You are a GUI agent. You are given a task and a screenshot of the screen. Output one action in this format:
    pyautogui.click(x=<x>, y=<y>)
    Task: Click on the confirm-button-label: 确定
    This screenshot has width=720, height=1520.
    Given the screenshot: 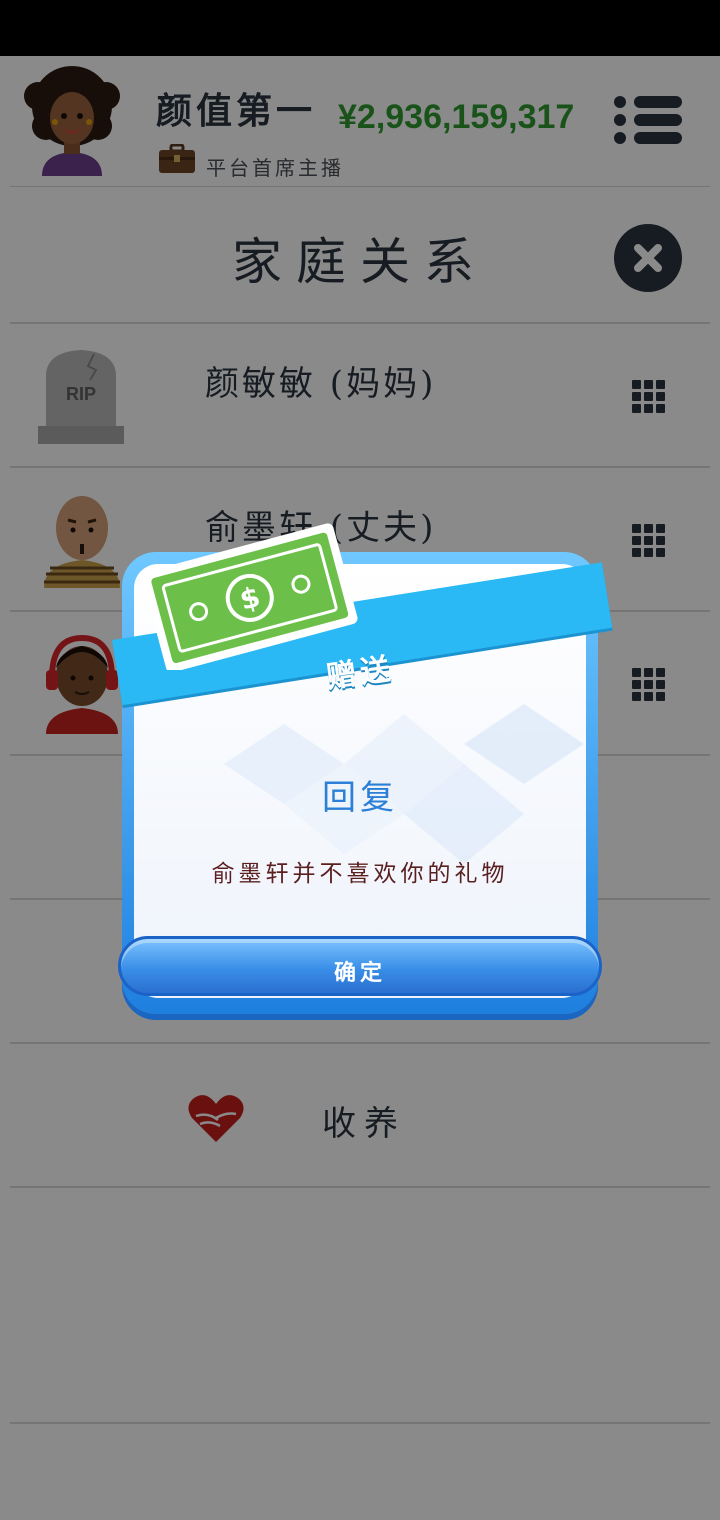 What is the action you would take?
    pyautogui.click(x=359, y=973)
    